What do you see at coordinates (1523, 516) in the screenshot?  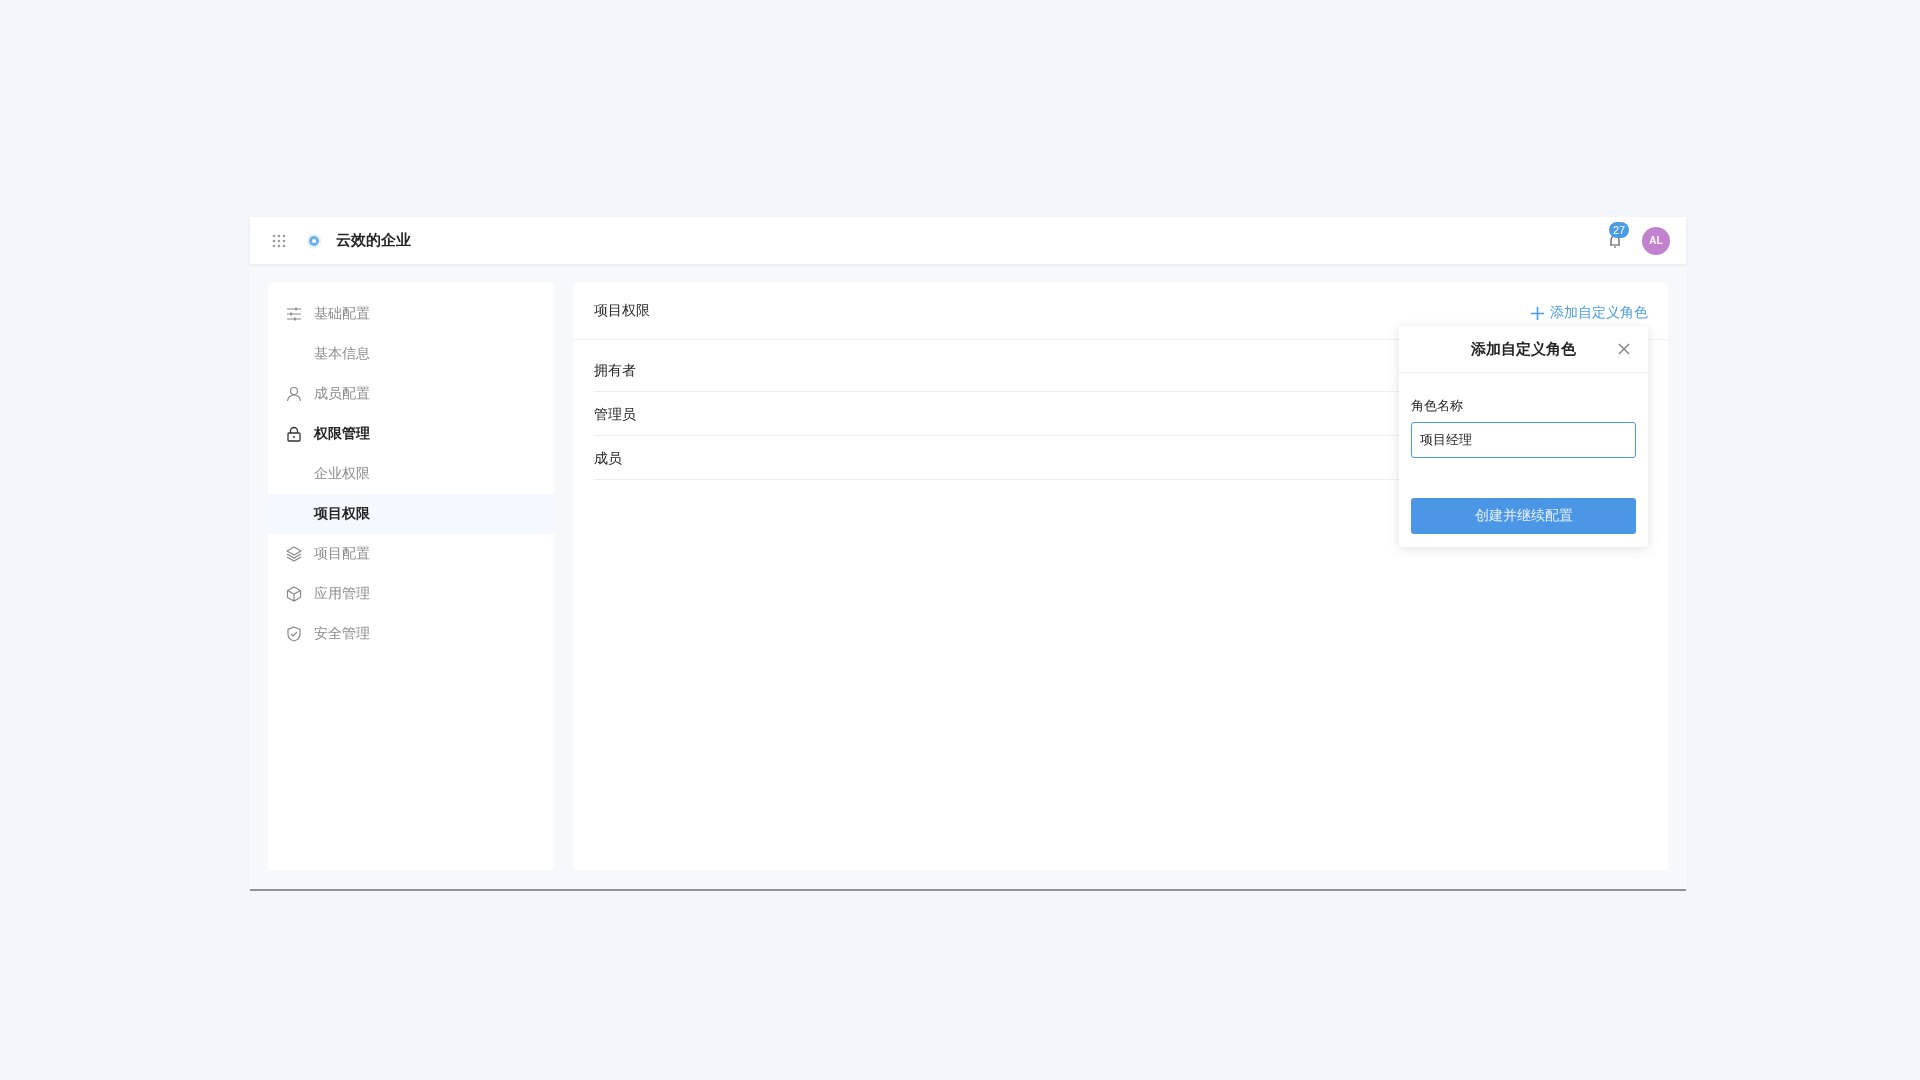 I see `create-button: 创建并继续配置` at bounding box center [1523, 516].